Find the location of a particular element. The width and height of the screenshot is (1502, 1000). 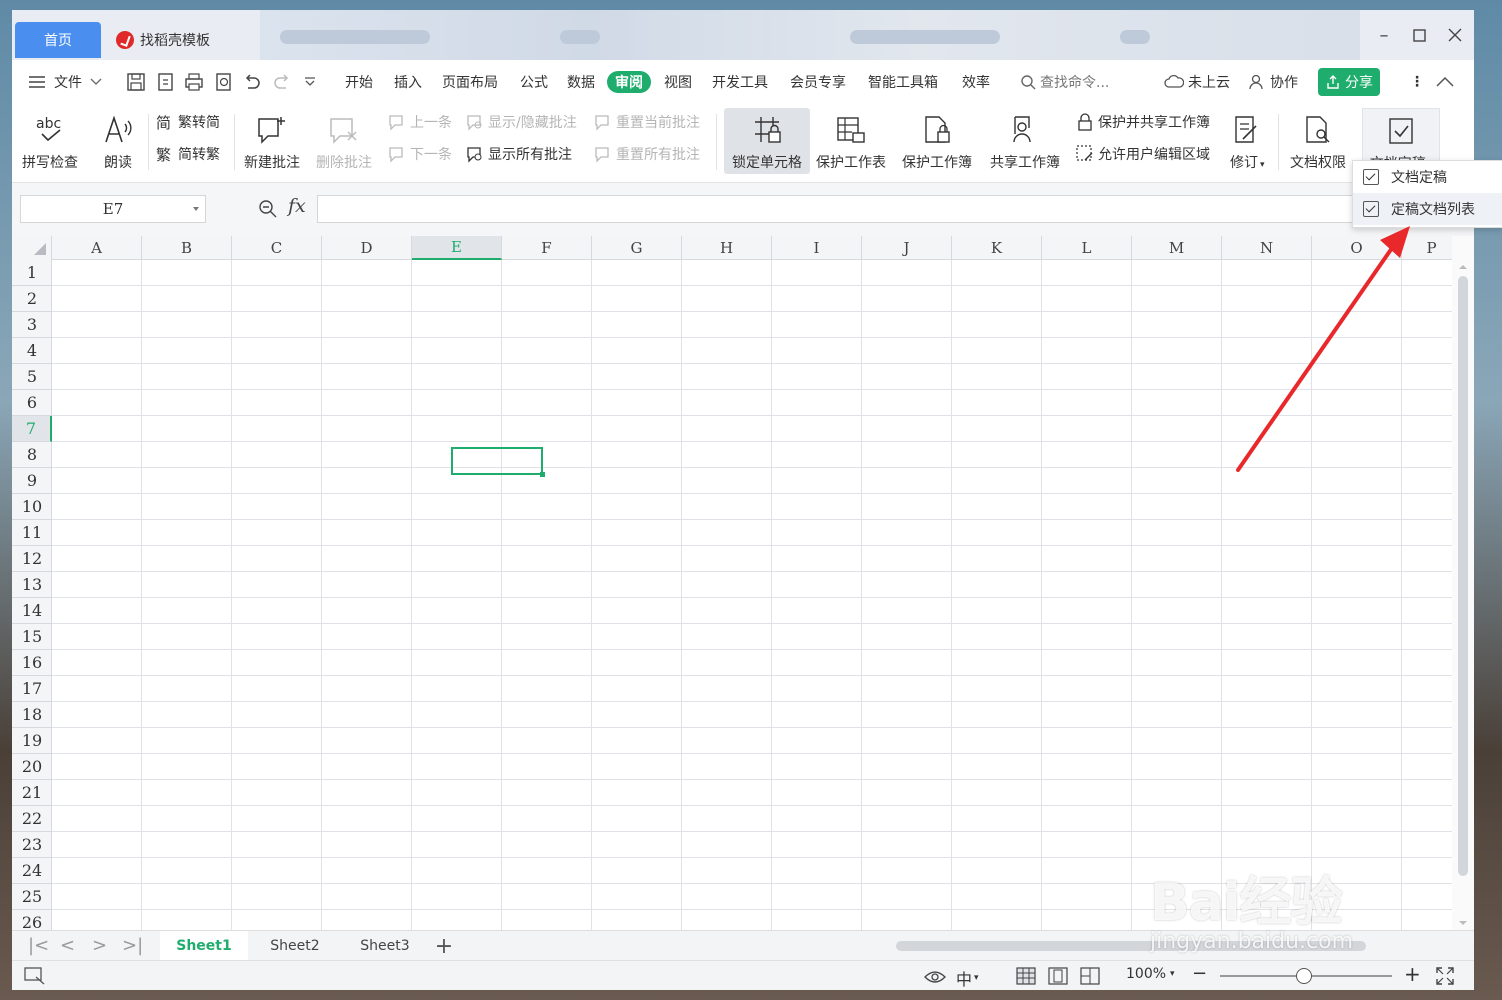

new-comment-button: 新建批注 is located at coordinates (272, 143).